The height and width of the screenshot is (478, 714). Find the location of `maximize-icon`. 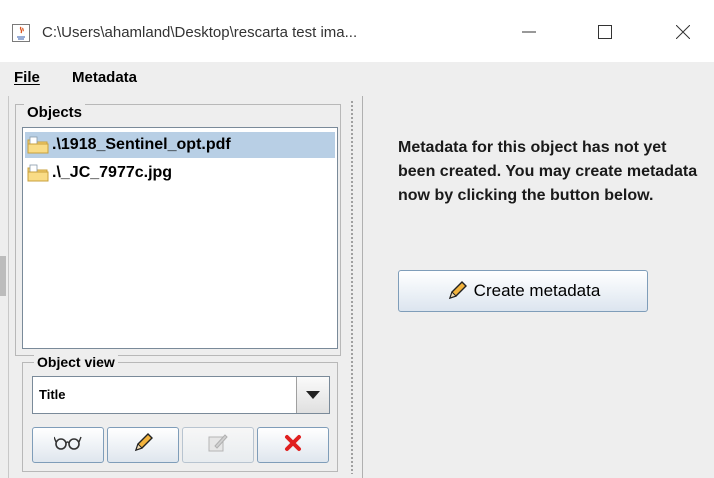

maximize-icon is located at coordinates (605, 34).